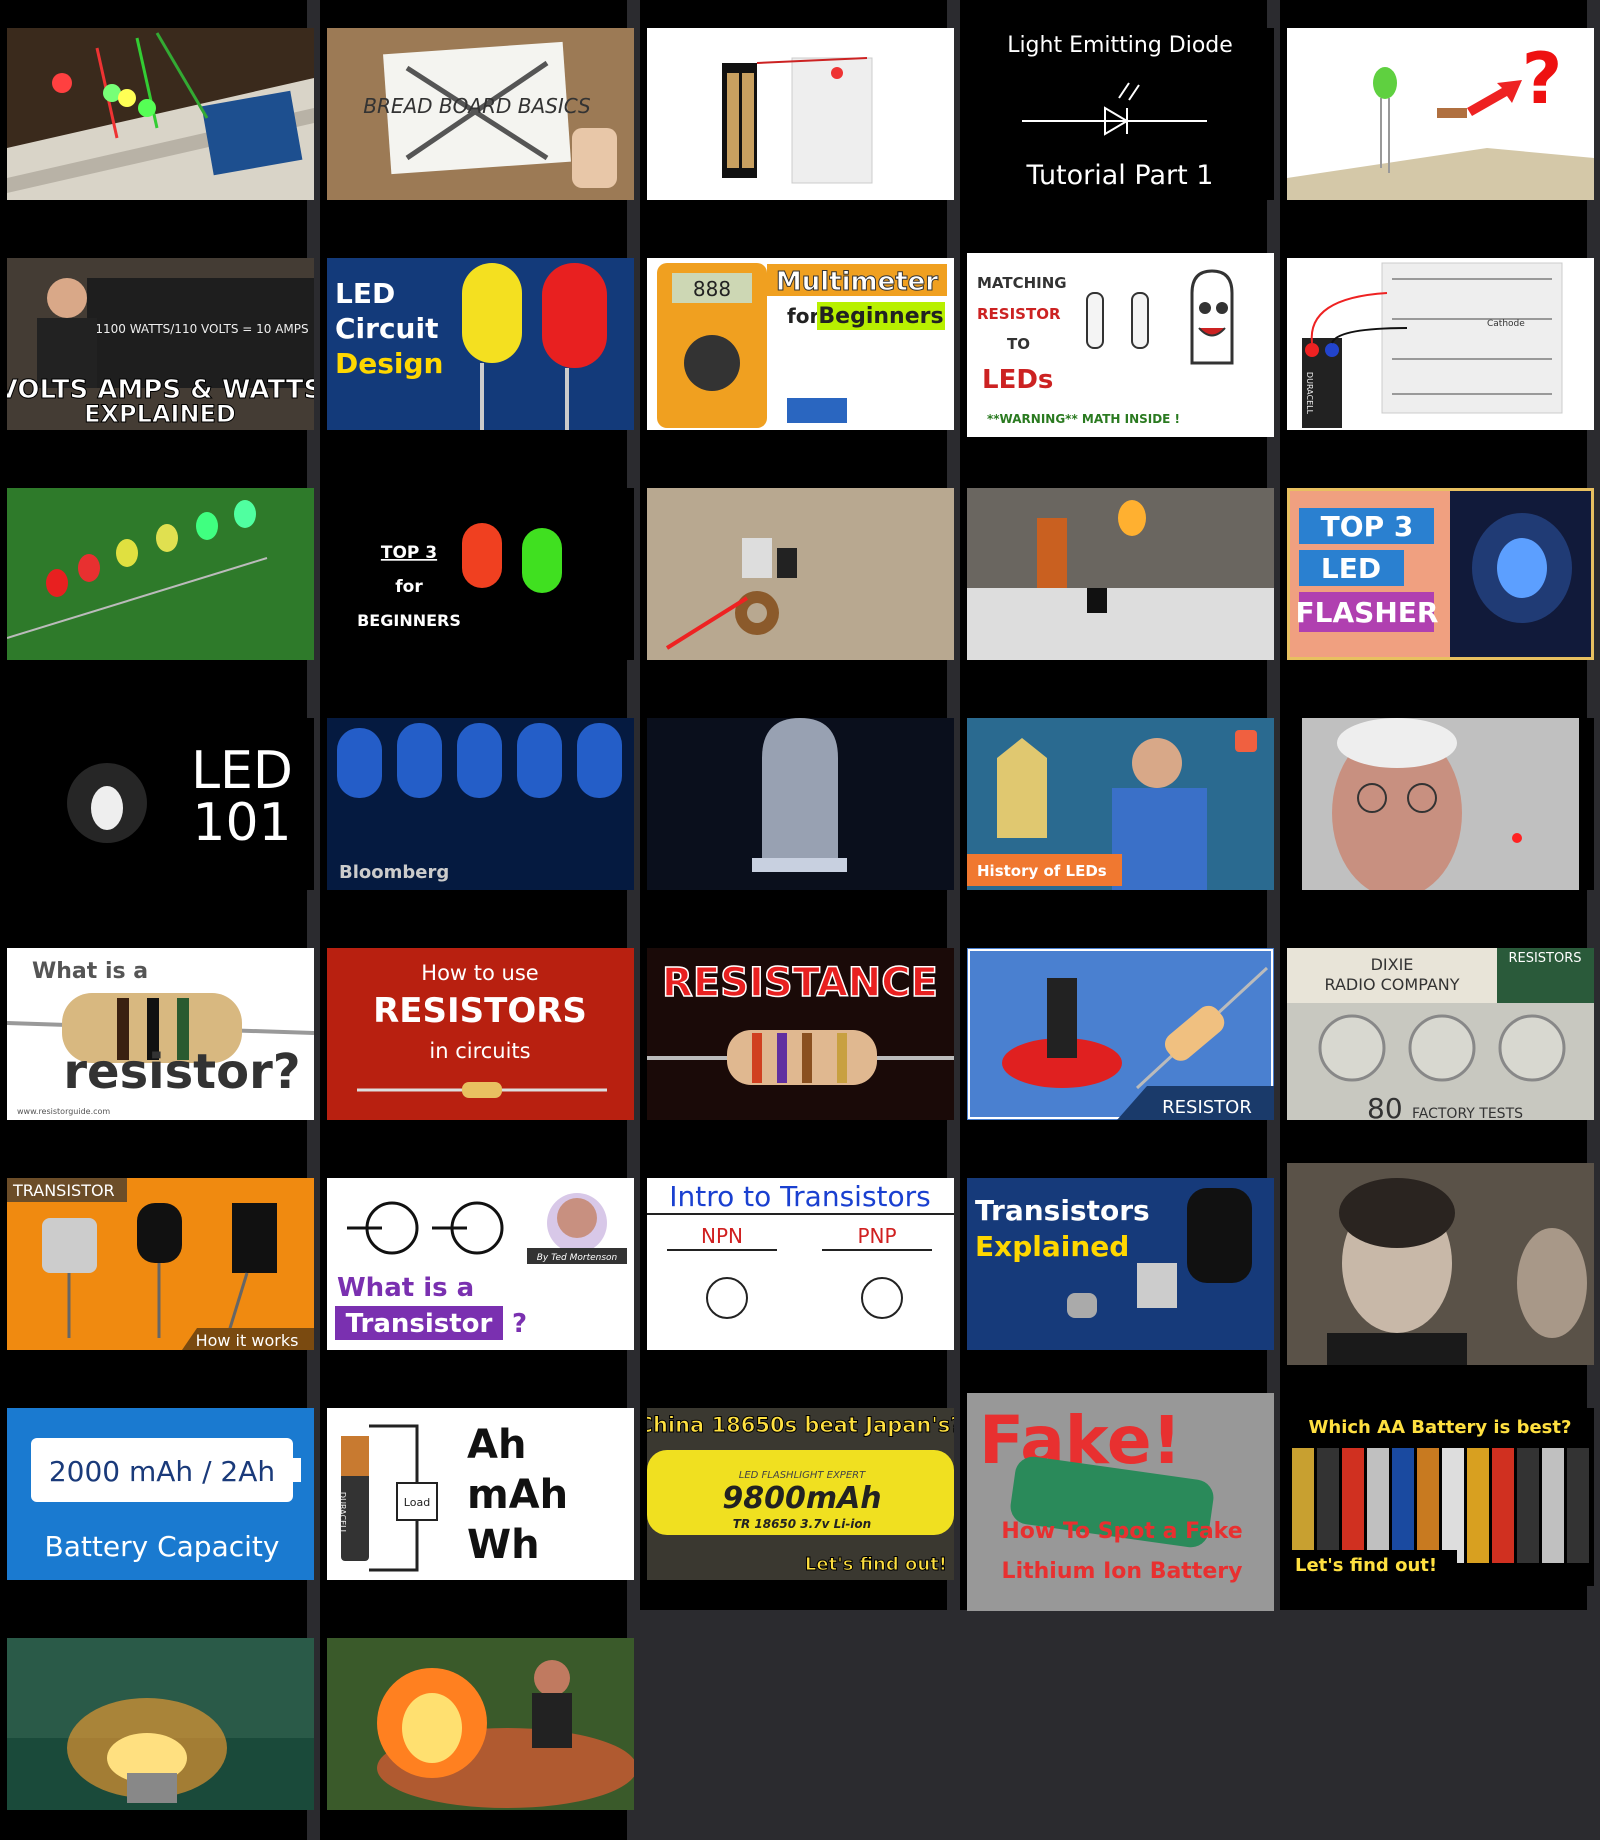 The height and width of the screenshot is (1840, 1600). I want to click on video-thumbnail-transistors-explained: Transistors Explained, so click(1120, 1264).